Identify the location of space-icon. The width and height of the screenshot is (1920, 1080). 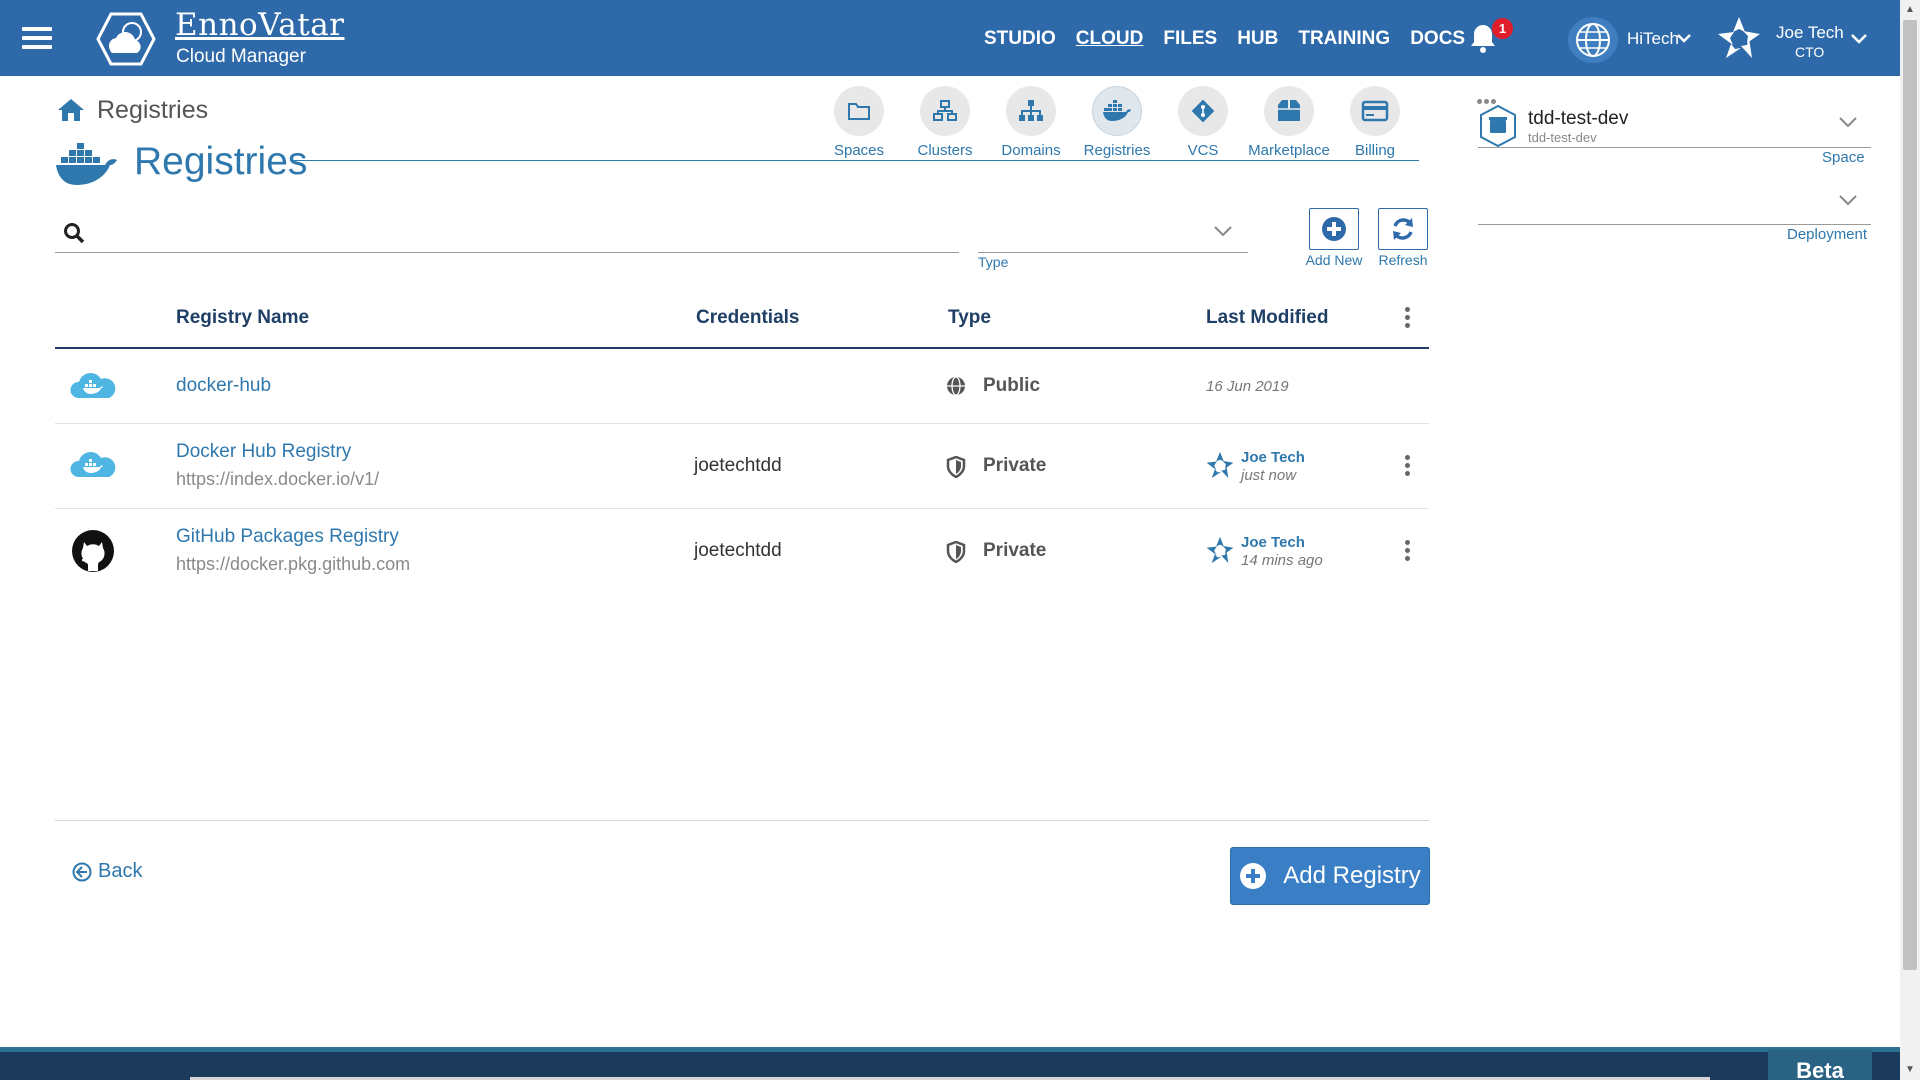
(1498, 126).